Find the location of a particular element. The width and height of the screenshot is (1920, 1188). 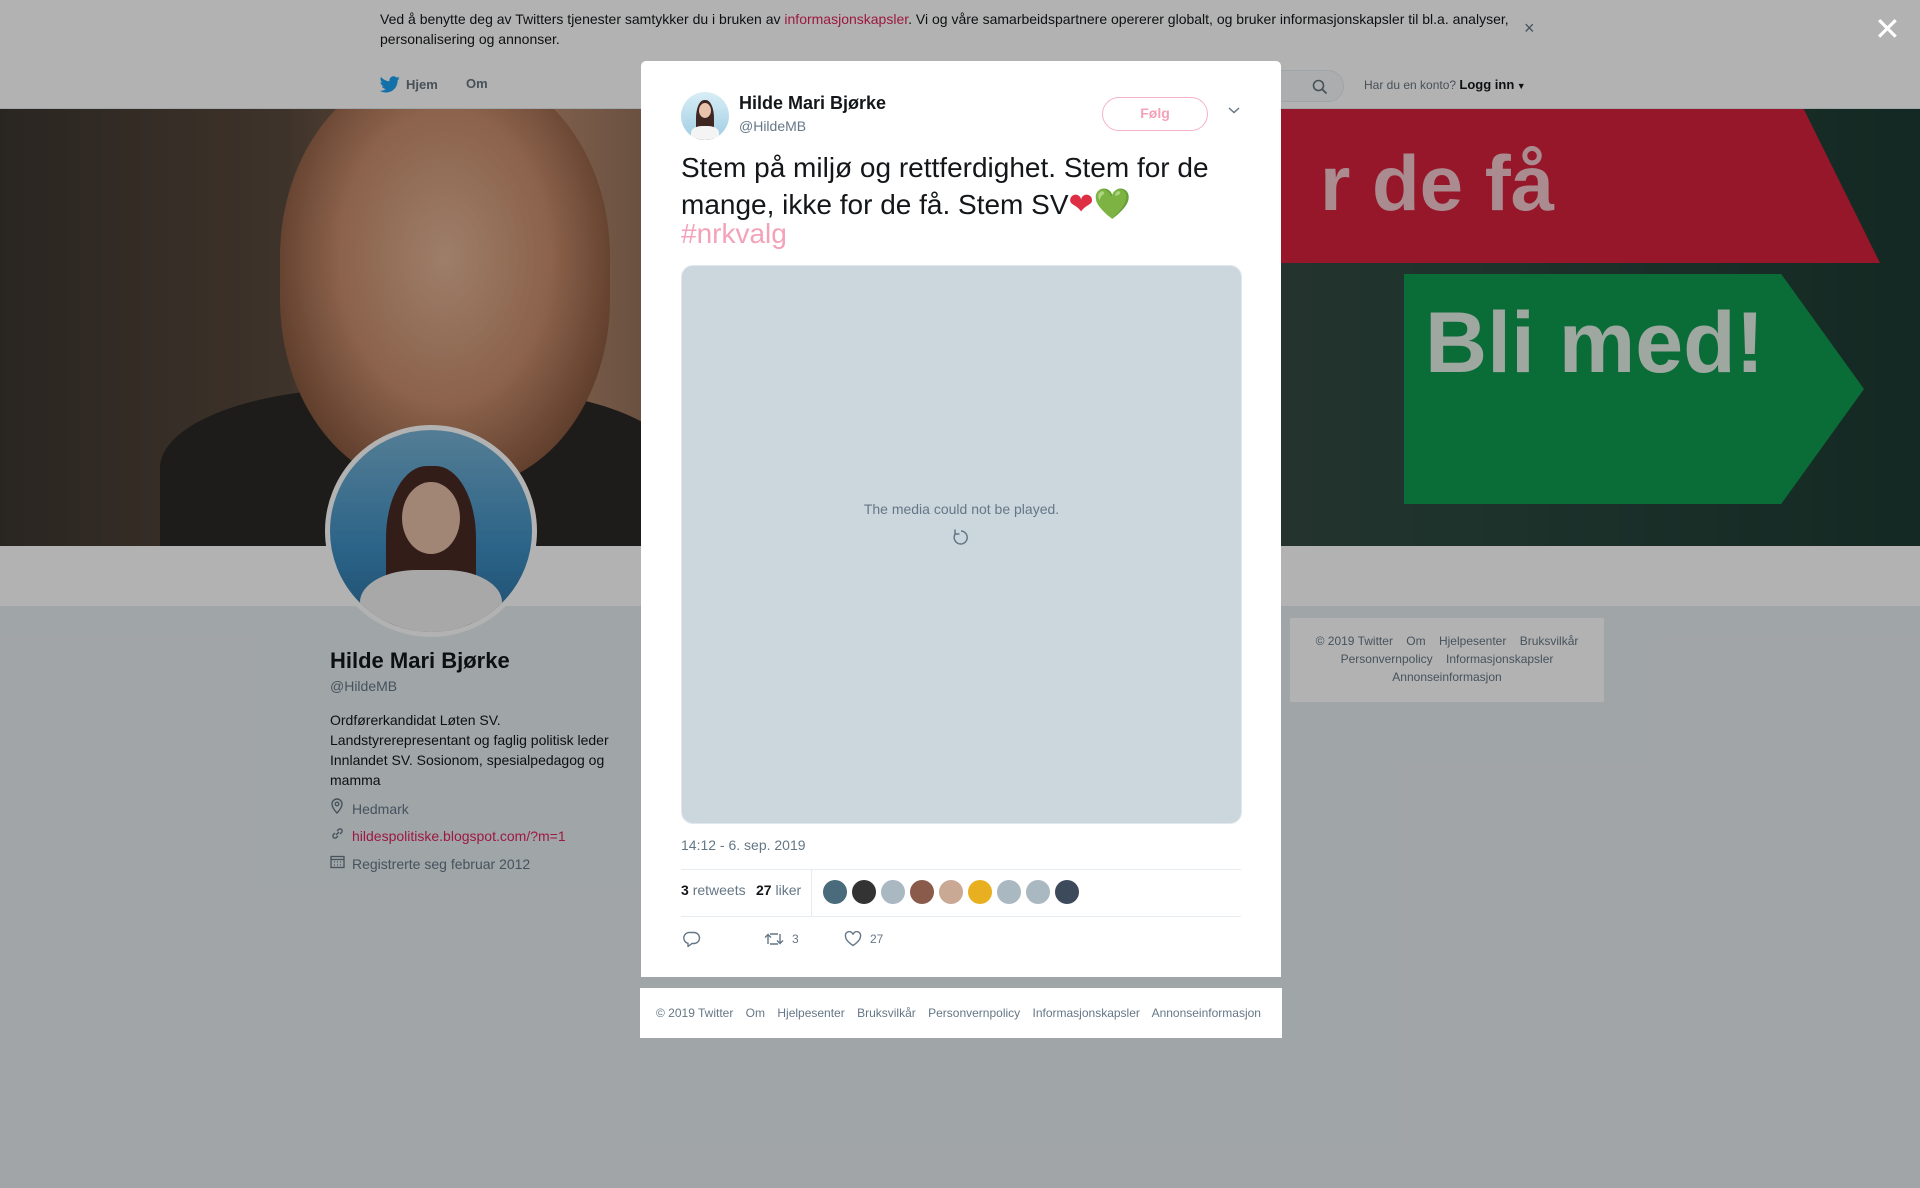

retweet-icon is located at coordinates (774, 939).